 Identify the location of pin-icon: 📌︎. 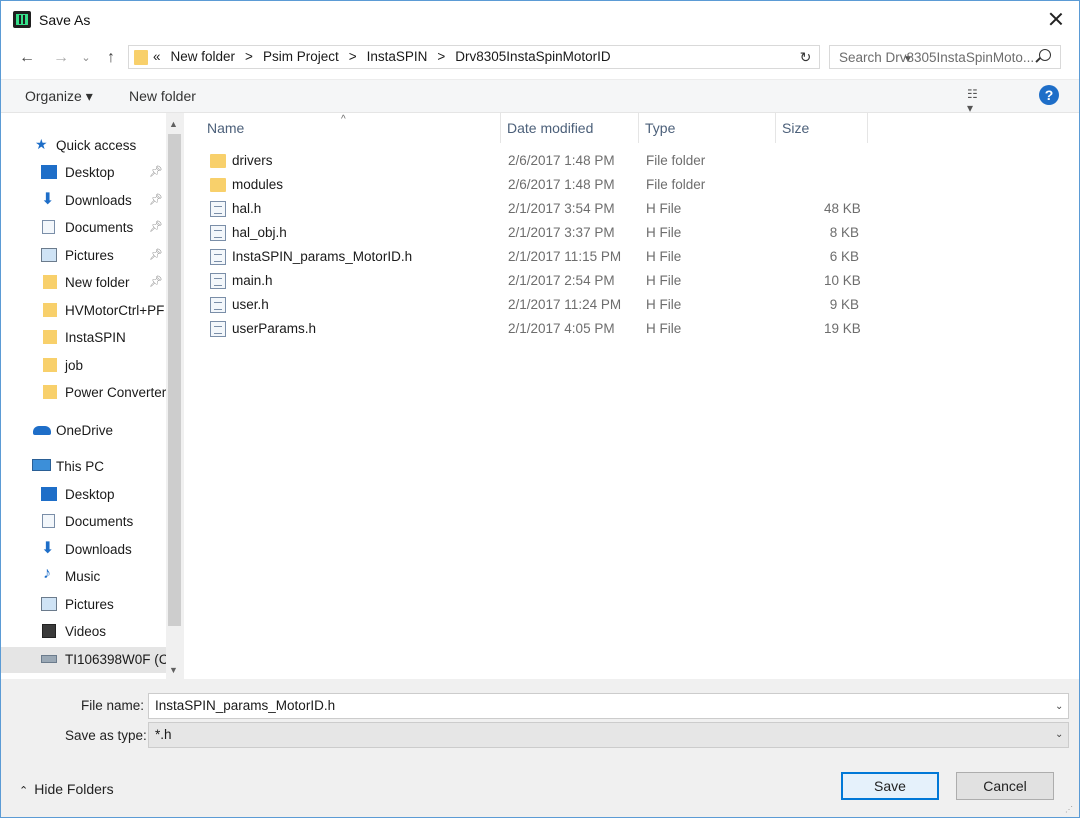
(156, 172).